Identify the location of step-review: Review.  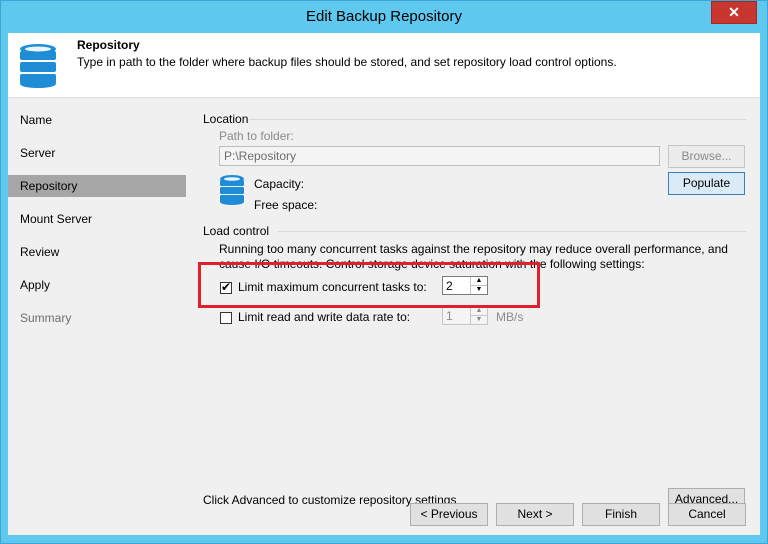
(97, 252).